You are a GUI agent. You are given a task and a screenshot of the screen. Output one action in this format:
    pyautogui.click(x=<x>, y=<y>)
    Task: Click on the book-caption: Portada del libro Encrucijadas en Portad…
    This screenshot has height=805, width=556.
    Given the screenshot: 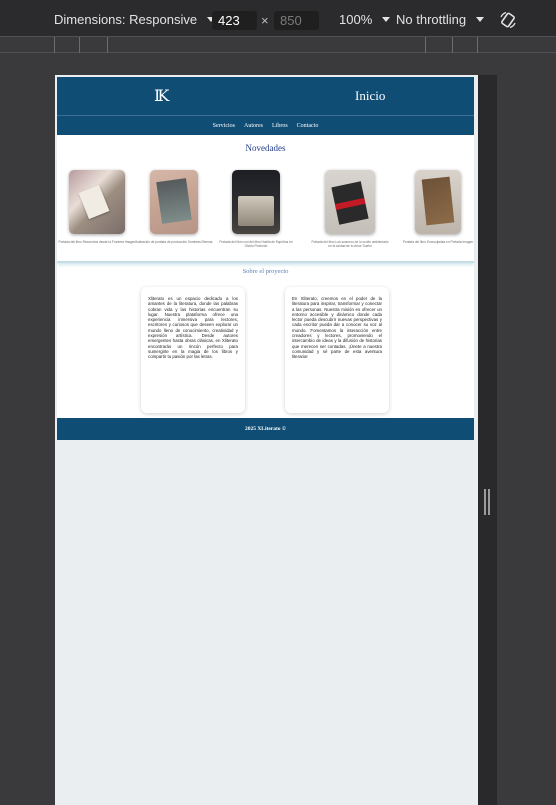 What is the action you would take?
    pyautogui.click(x=438, y=242)
    